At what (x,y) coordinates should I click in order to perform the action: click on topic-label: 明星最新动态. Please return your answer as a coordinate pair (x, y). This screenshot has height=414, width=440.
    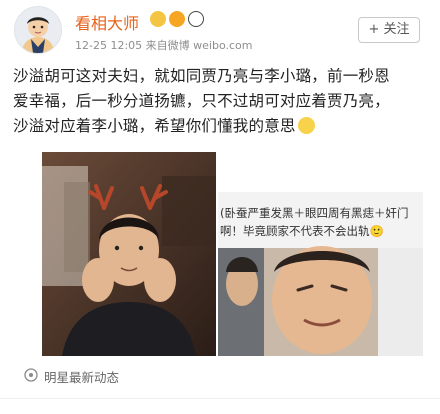
    Looking at the image, I should click on (82, 377).